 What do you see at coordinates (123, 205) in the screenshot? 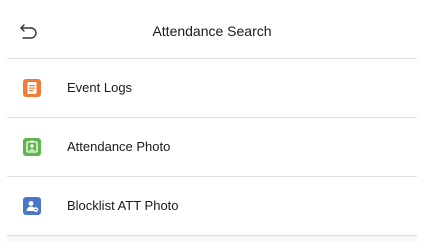
I see `menu-item-label: Blocklist ATT Photo` at bounding box center [123, 205].